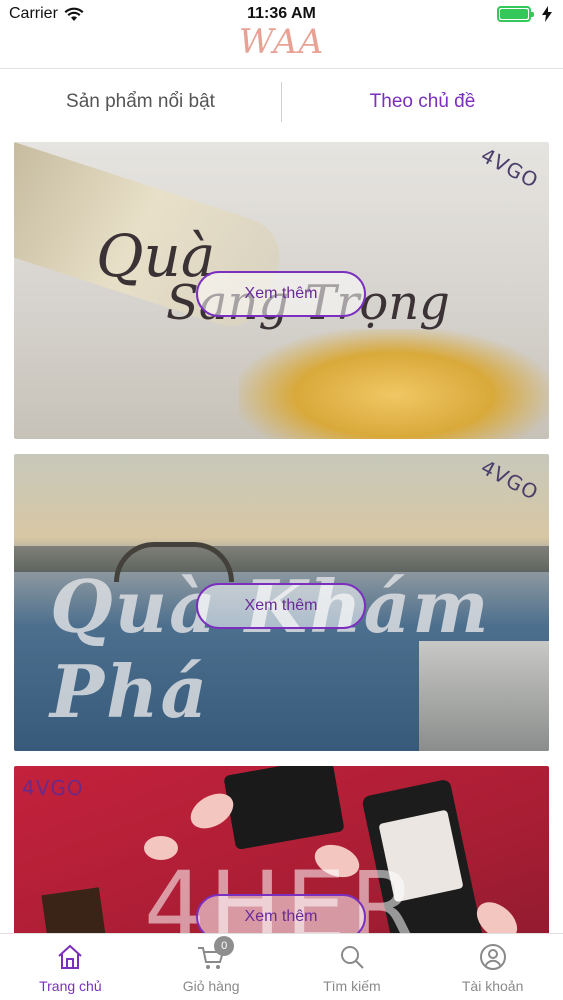 Image resolution: width=563 pixels, height=1000 pixels. What do you see at coordinates (211, 967) in the screenshot?
I see `tabbar-item-cart: 0 Giỏ hàng` at bounding box center [211, 967].